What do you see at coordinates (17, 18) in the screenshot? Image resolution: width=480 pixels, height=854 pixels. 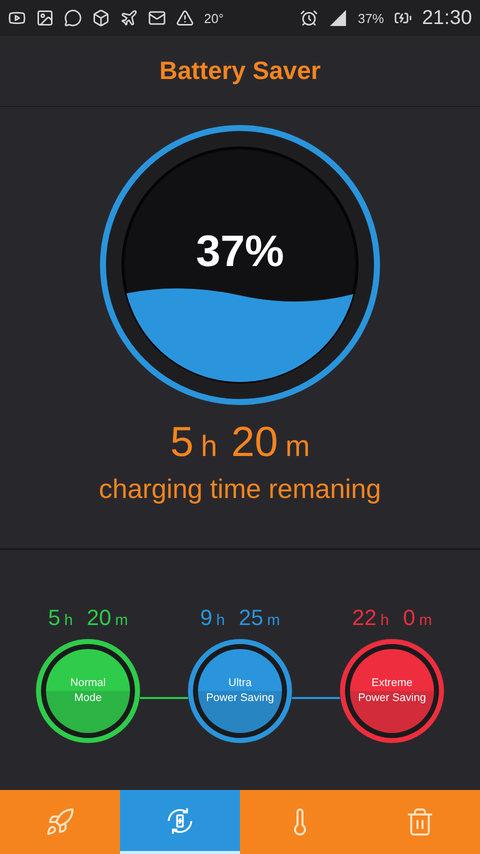 I see `video-icon` at bounding box center [17, 18].